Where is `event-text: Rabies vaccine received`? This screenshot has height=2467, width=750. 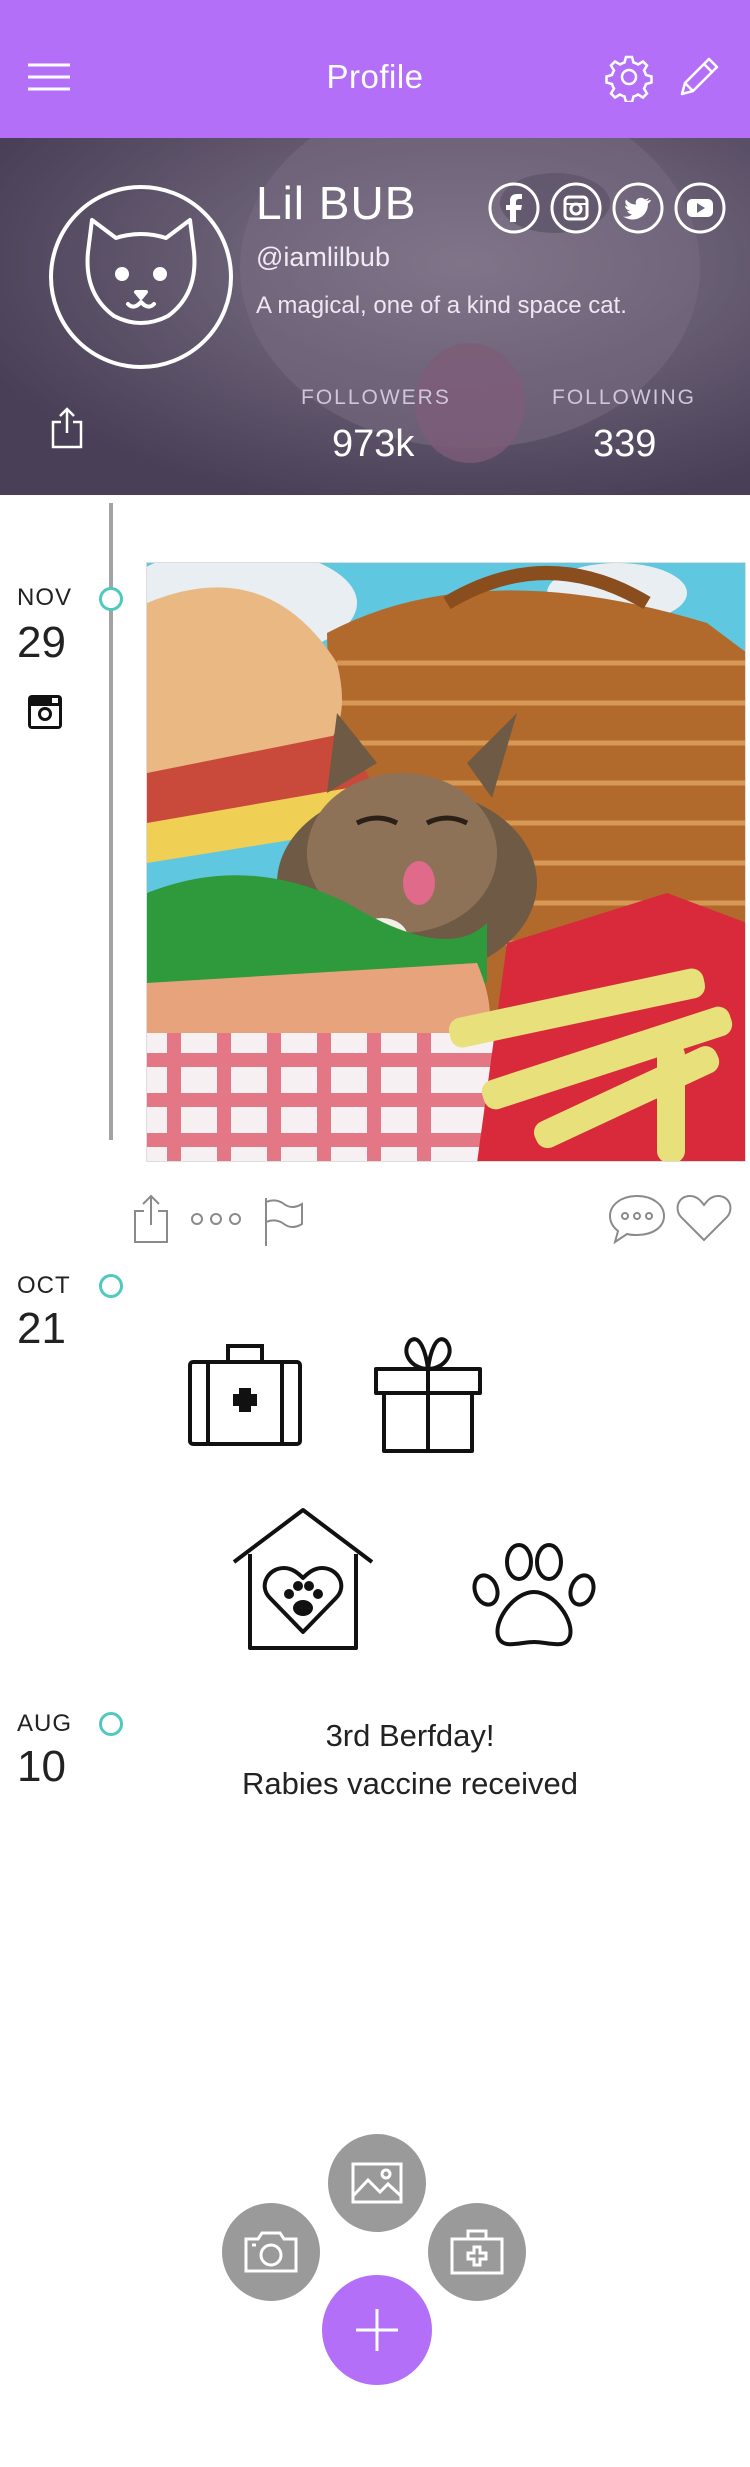
event-text: Rabies vaccine received is located at coordinates (409, 1783).